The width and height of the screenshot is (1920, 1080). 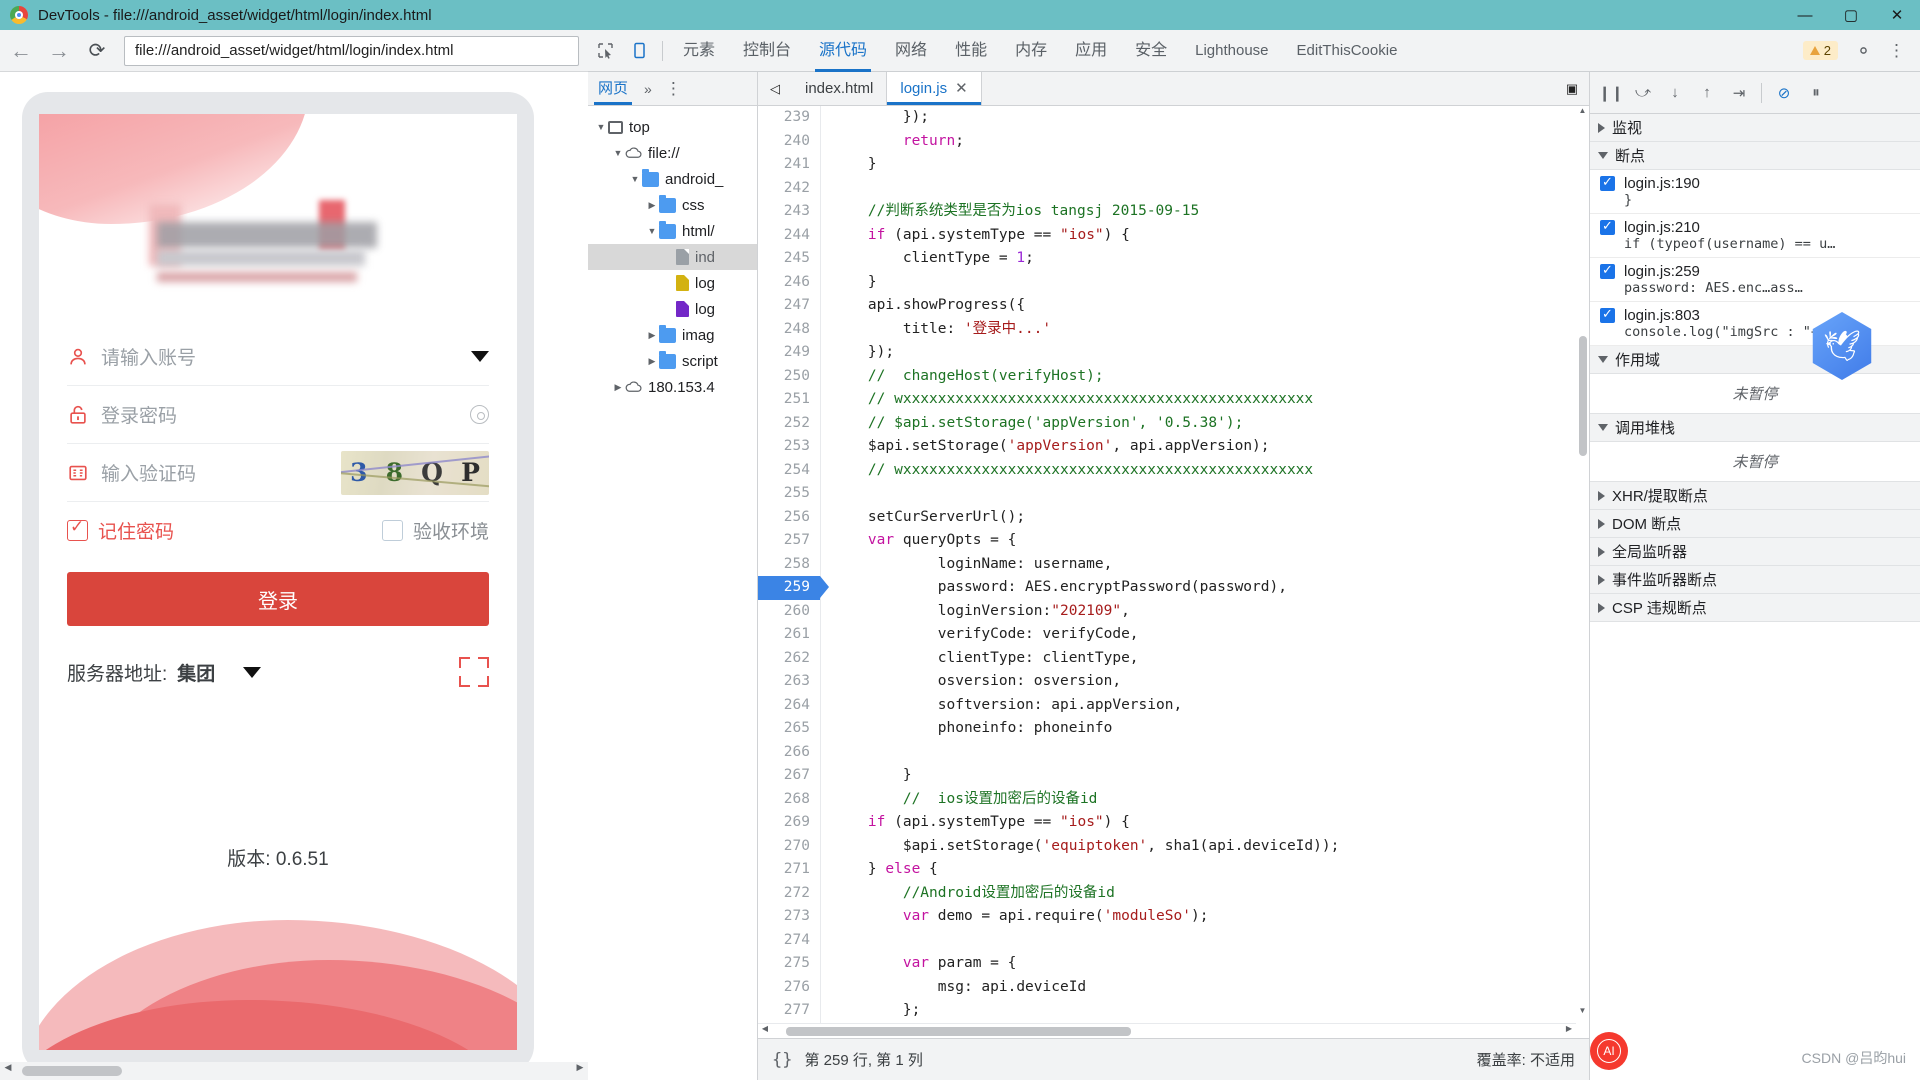 I want to click on code-line: 239 });, so click(x=1173, y=118).